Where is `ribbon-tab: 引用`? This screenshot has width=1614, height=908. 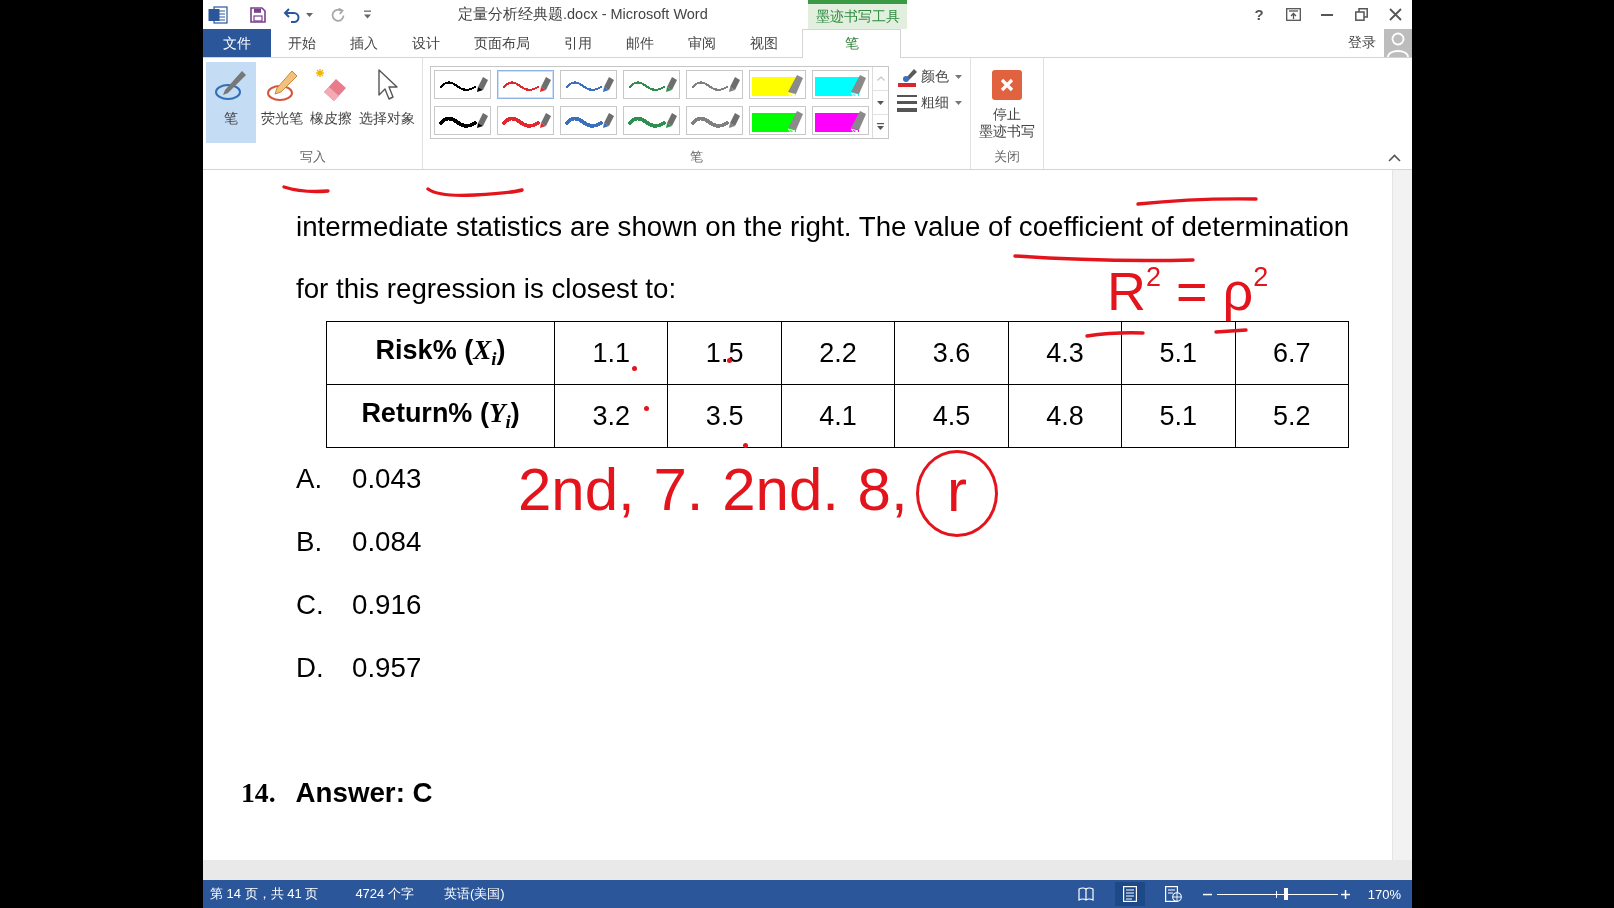 ribbon-tab: 引用 is located at coordinates (578, 43).